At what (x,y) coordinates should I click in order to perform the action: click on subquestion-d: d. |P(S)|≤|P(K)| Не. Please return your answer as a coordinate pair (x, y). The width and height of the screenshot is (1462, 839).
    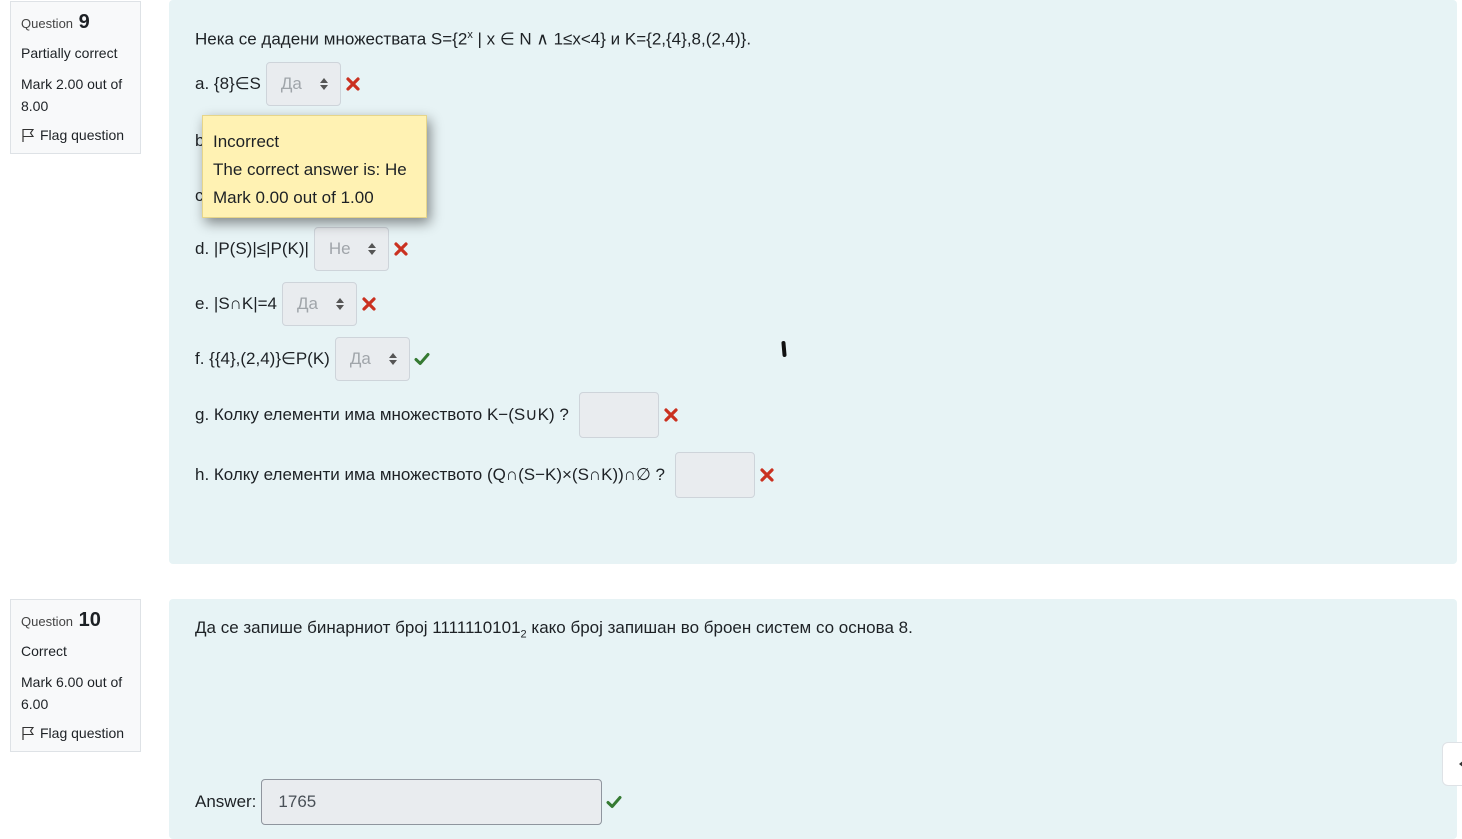
    Looking at the image, I should click on (302, 249).